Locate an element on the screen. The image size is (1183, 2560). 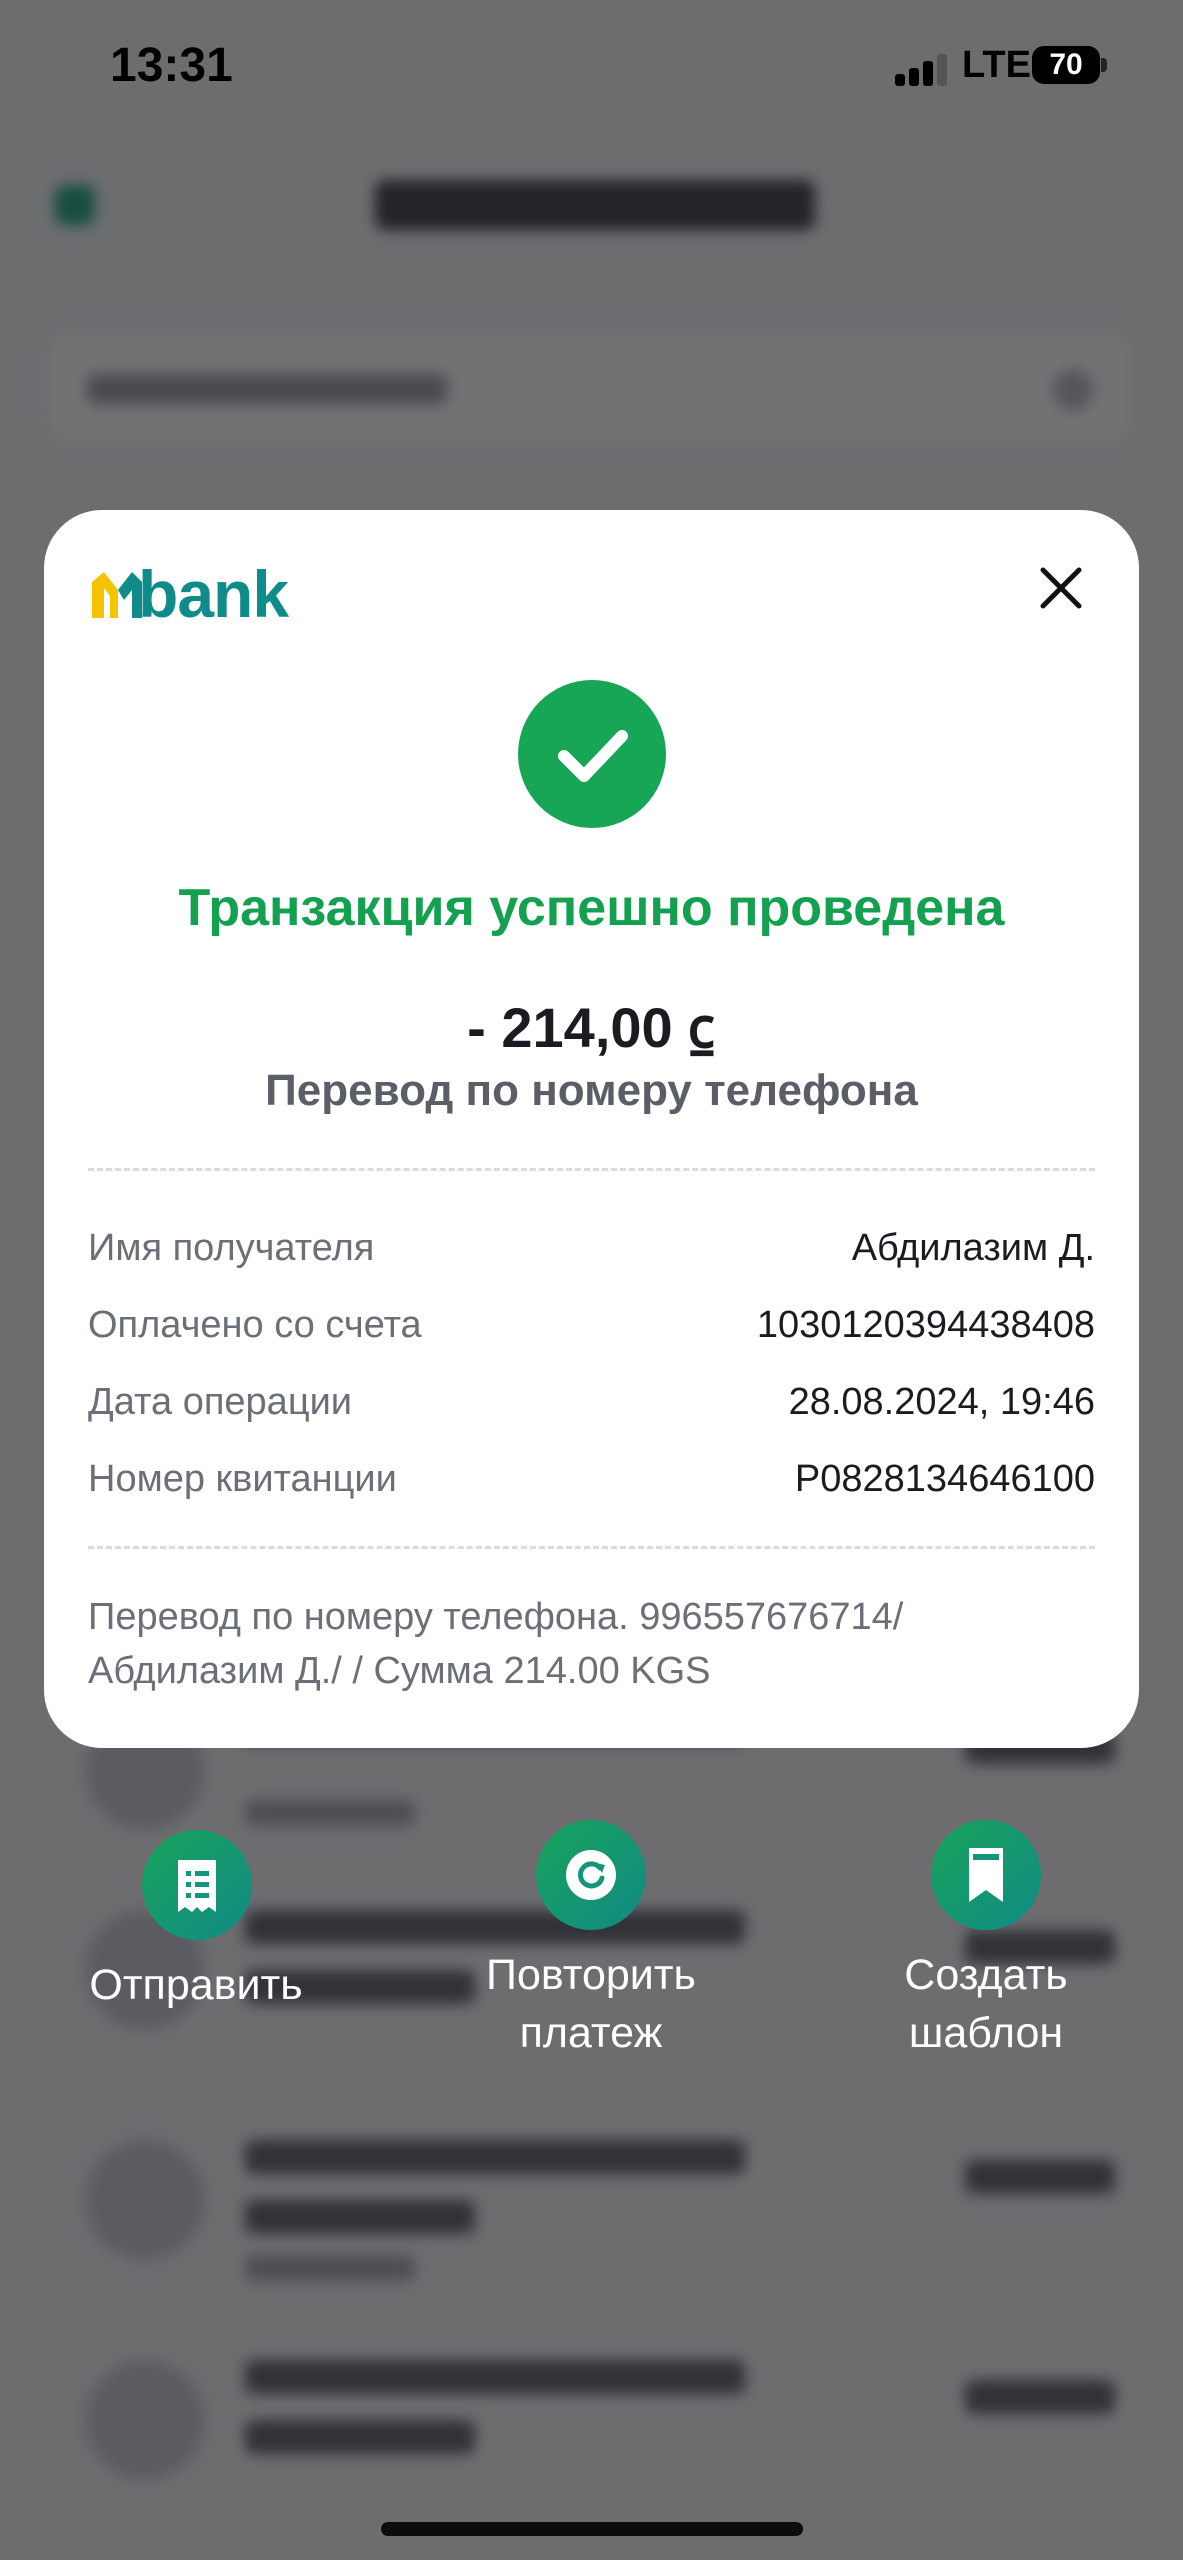
mbank-logo: bank is located at coordinates (208, 594).